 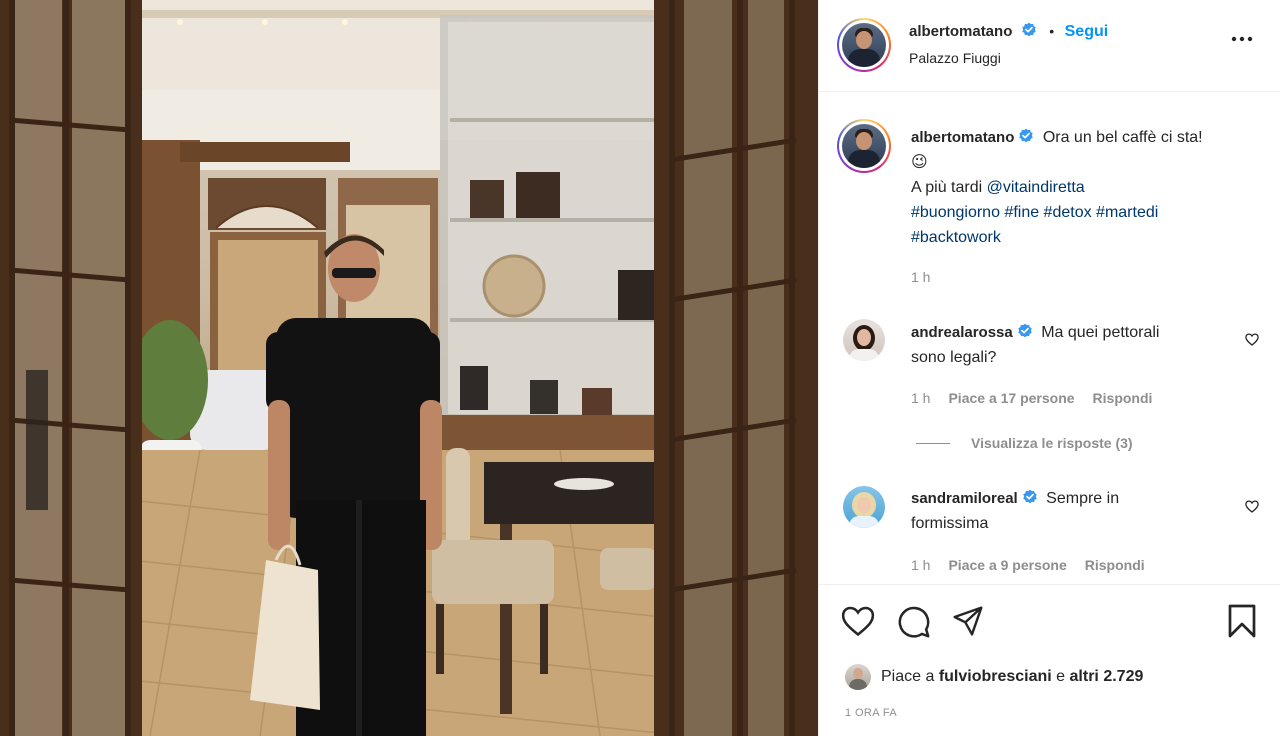 I want to click on author-line: albertomatano • Segui, so click(x=1008, y=31).